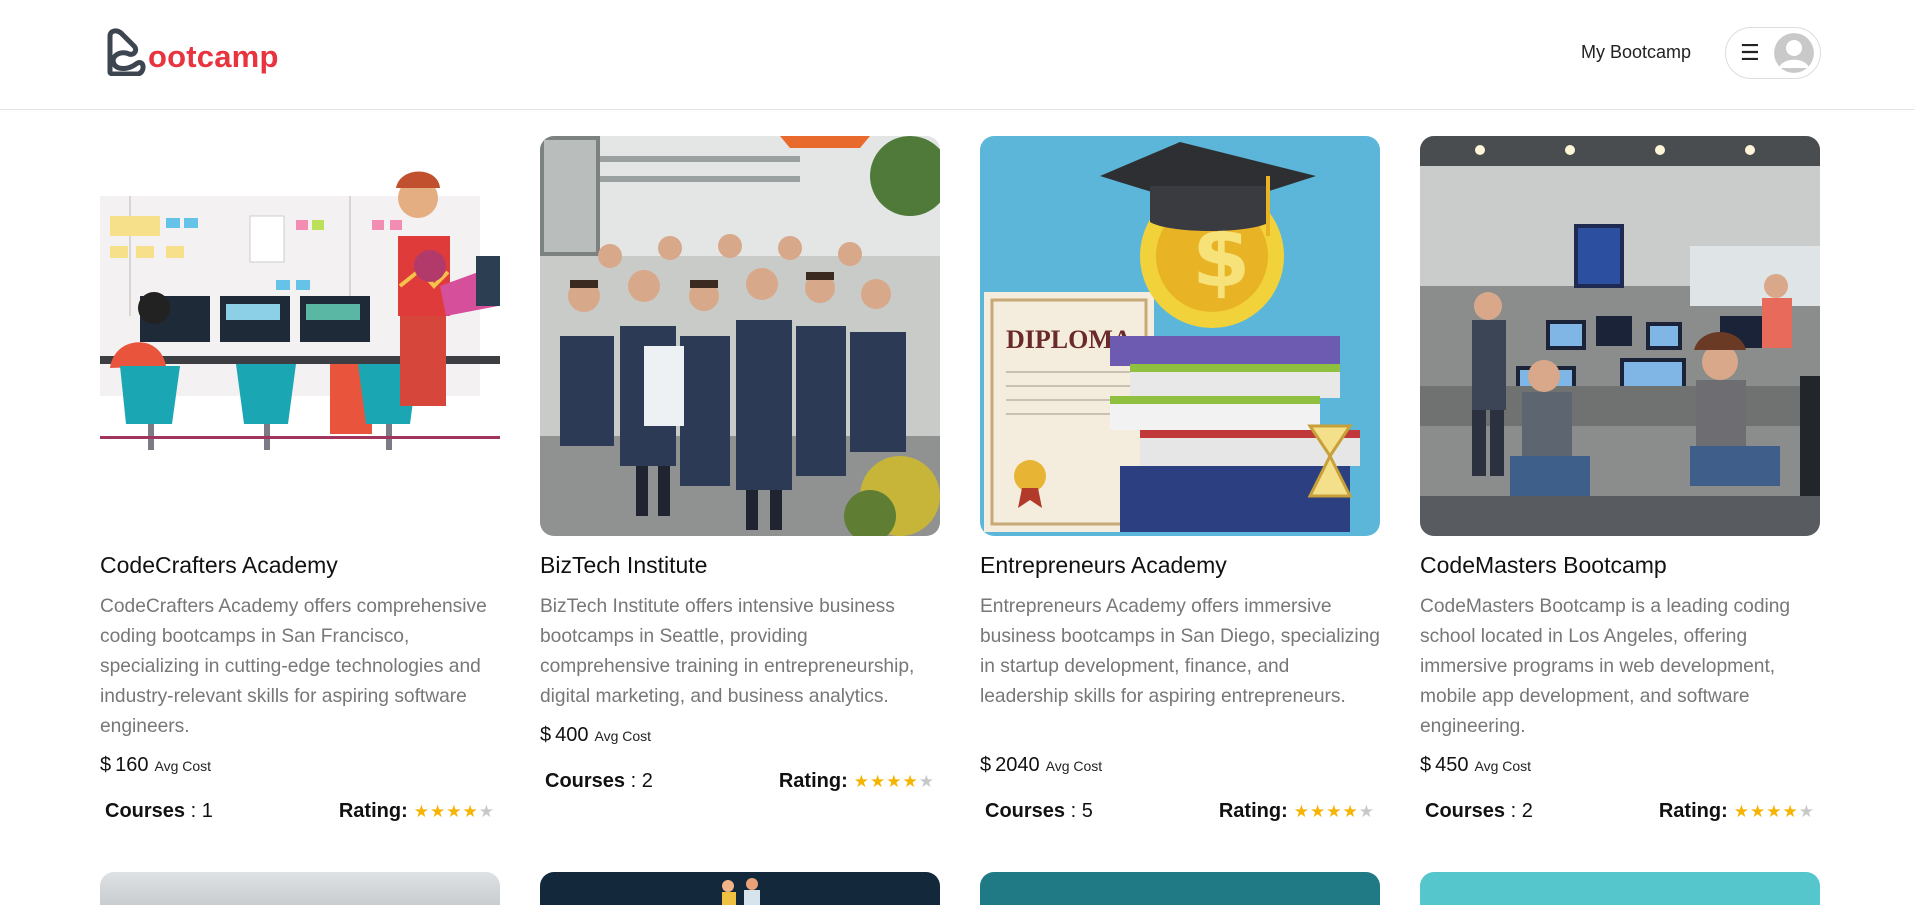 The image size is (1915, 905). I want to click on avg-cost-value: 400, so click(572, 735).